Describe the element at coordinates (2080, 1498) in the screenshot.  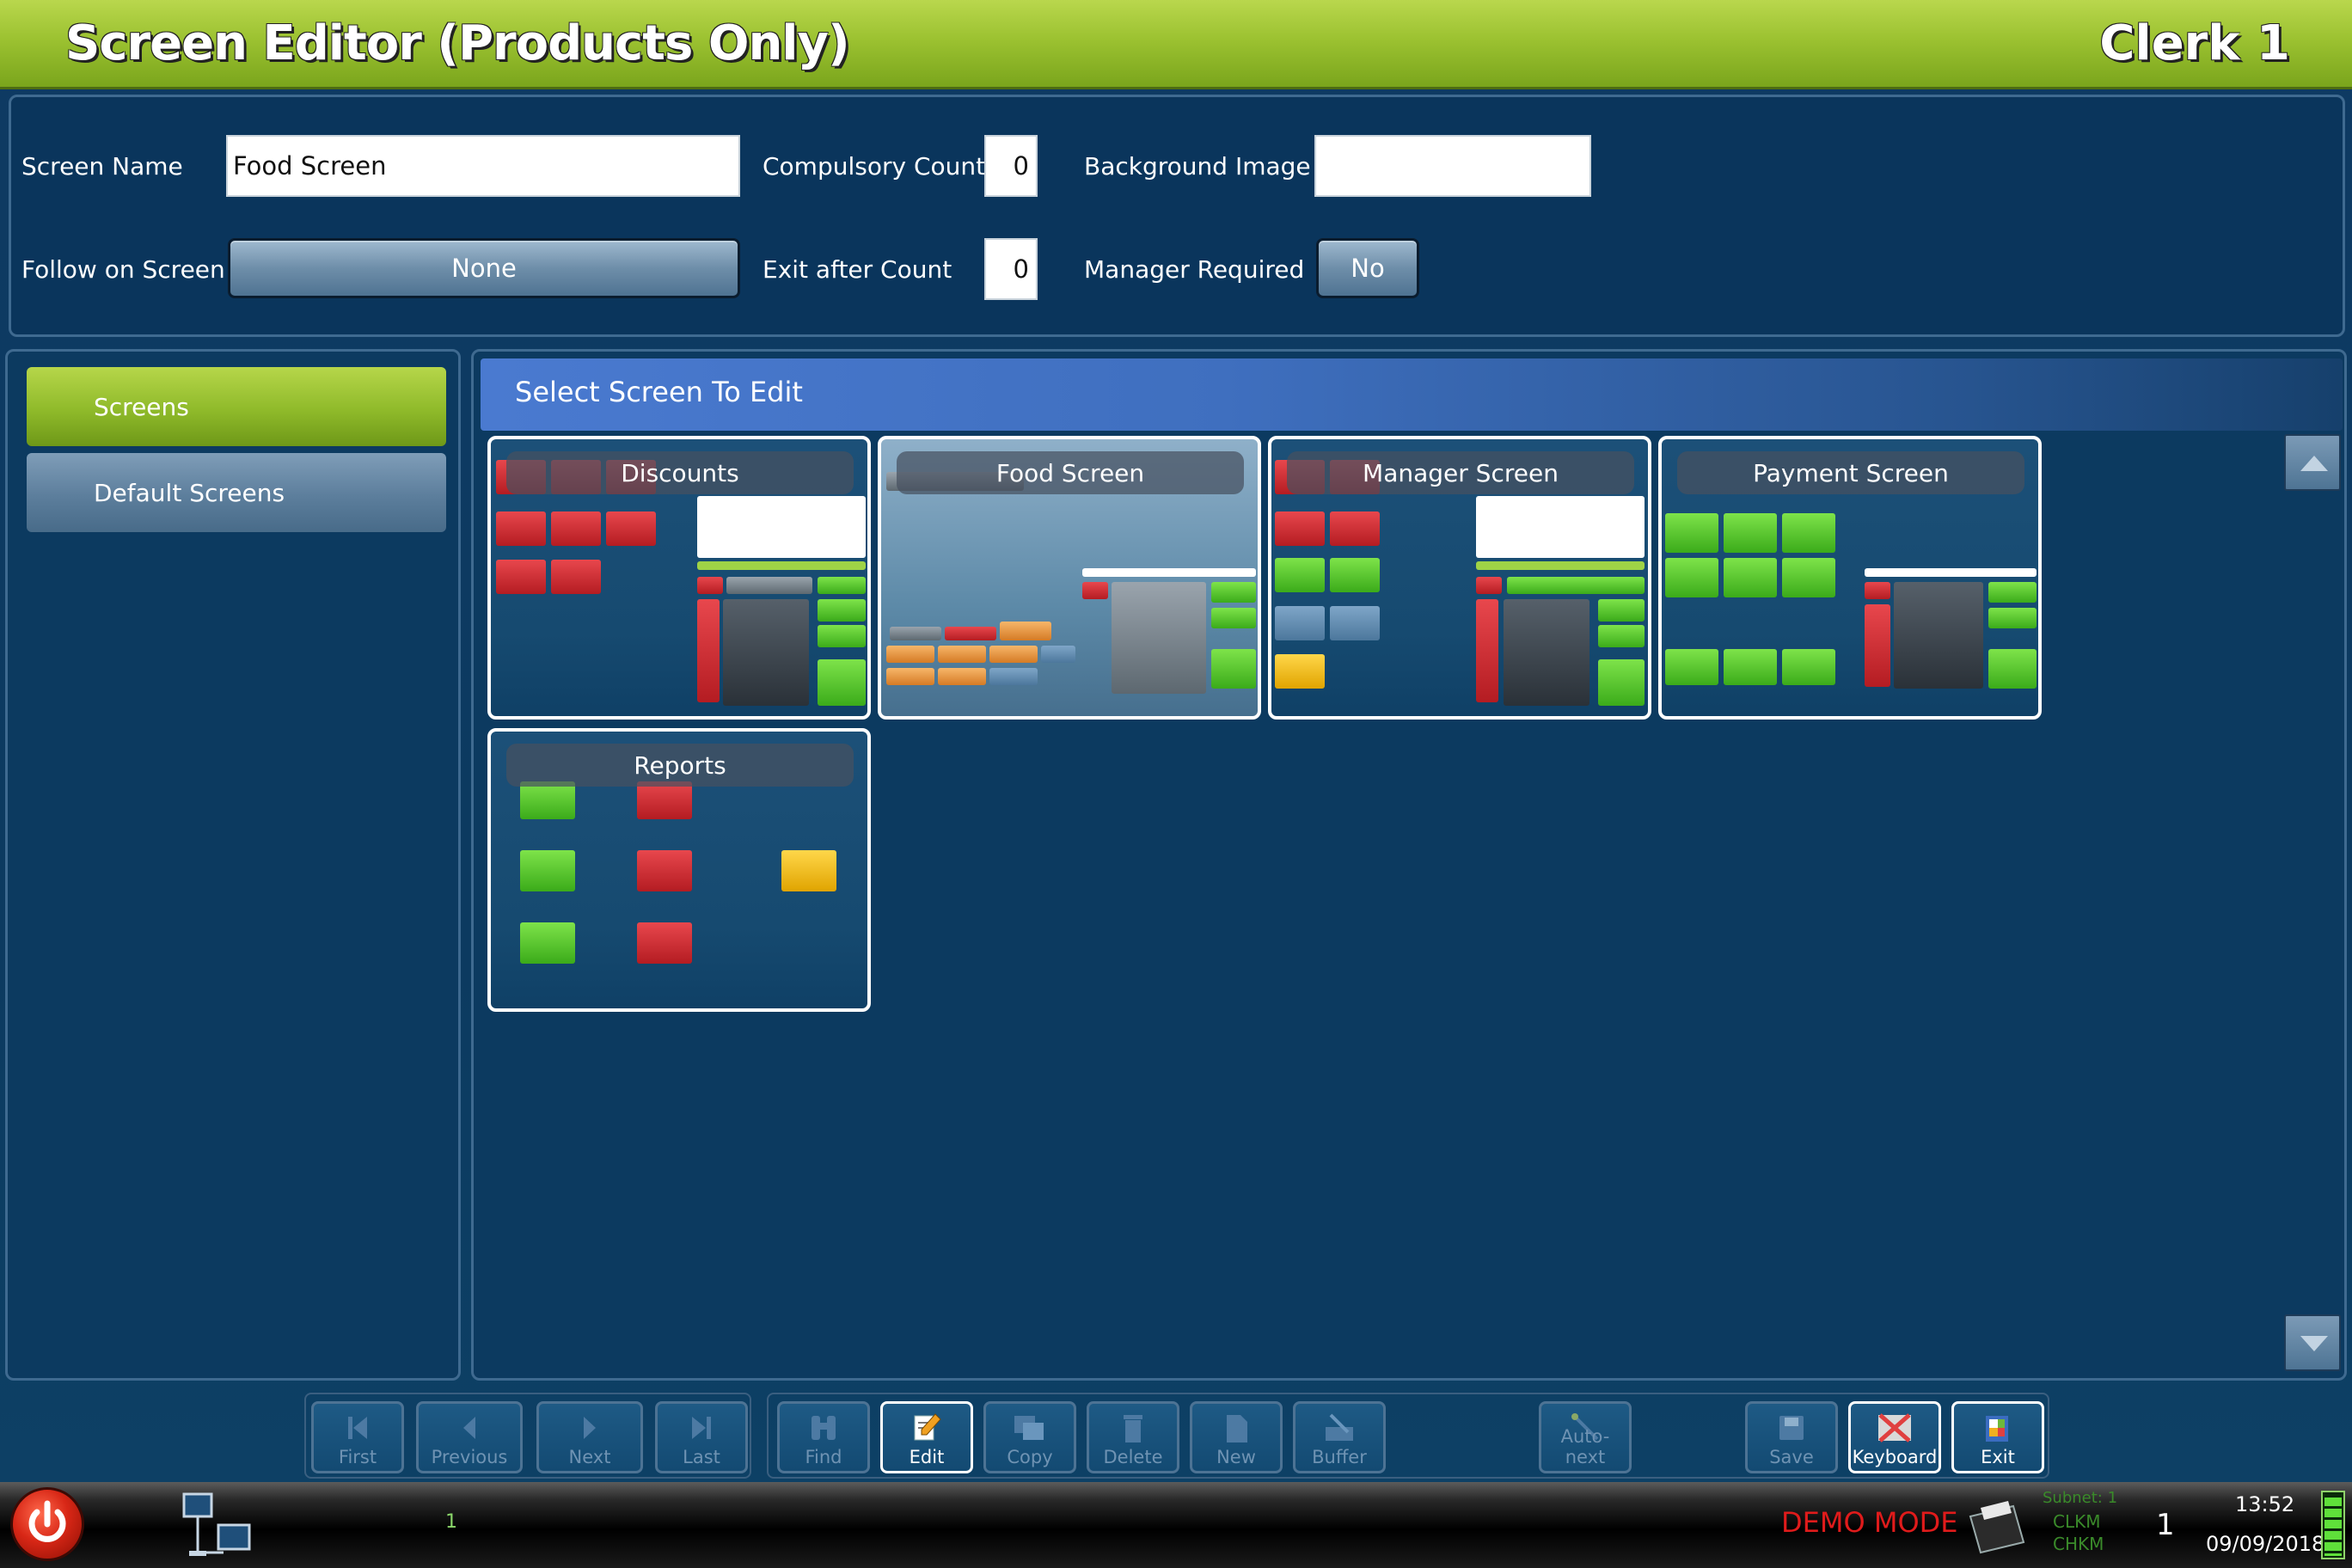
I see `subnet-label: Subnet: 1` at that location.